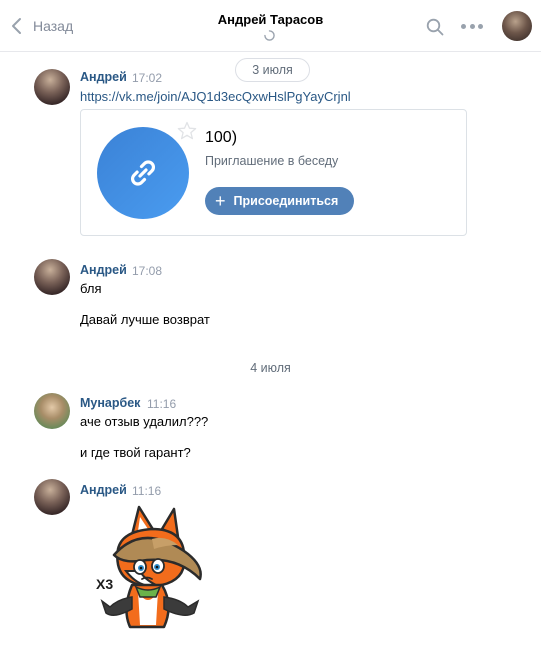  I want to click on sticker-caption: X3, so click(104, 584).